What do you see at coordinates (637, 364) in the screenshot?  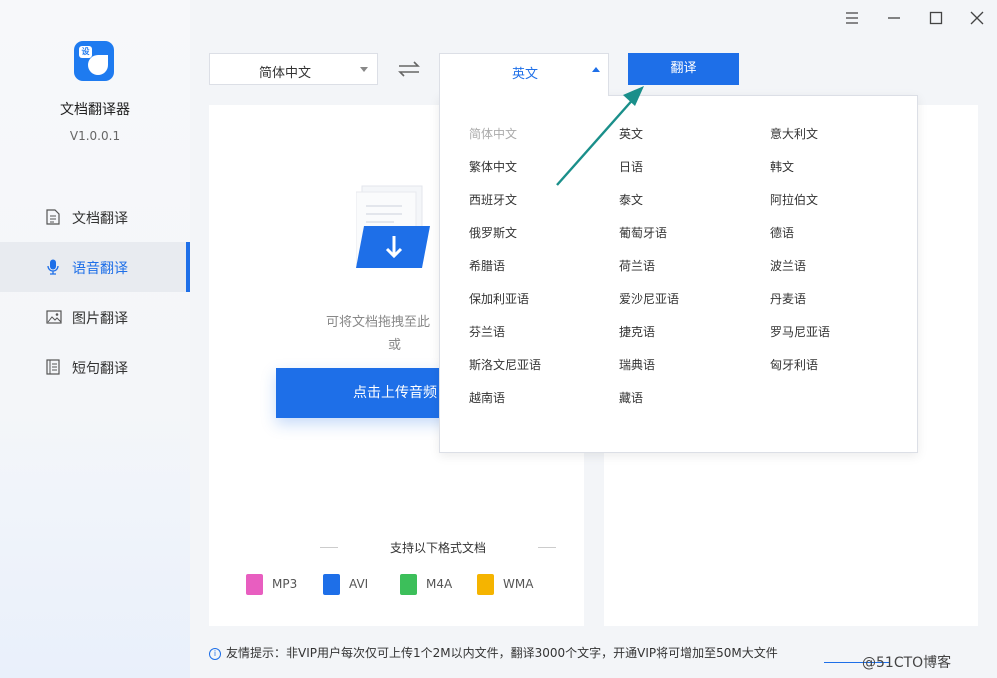 I see `language-option: 瑞典语` at bounding box center [637, 364].